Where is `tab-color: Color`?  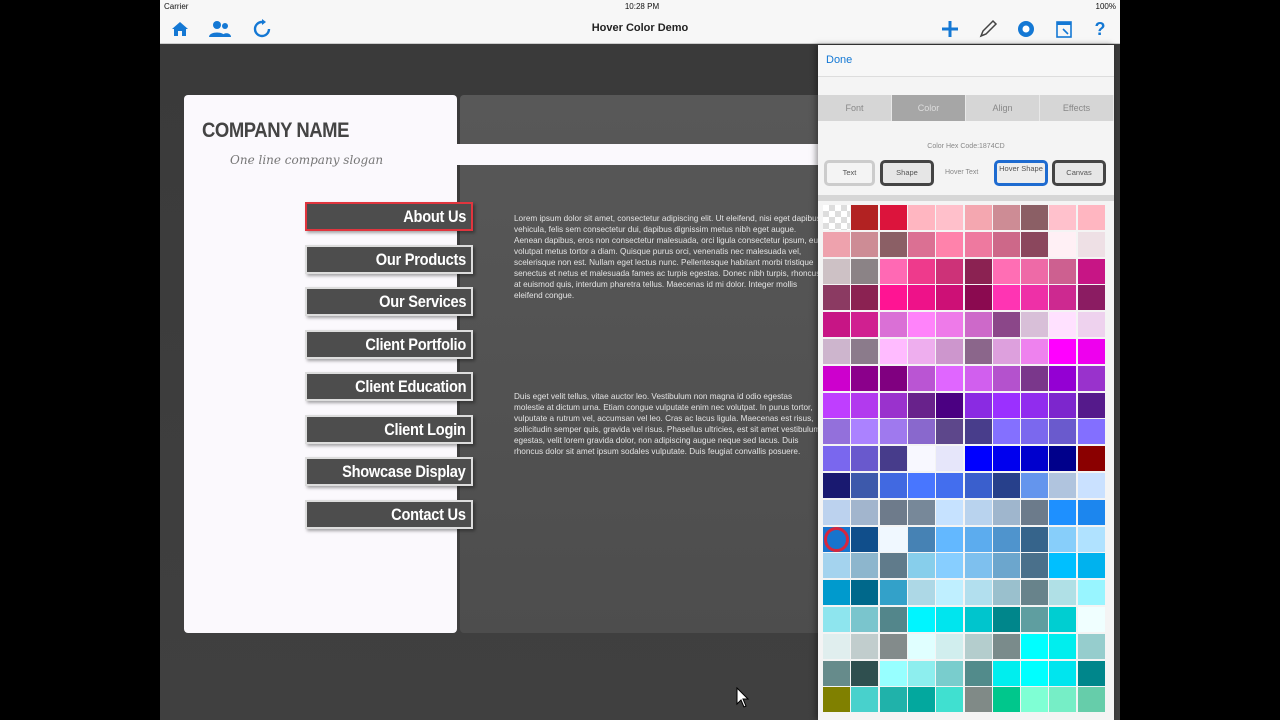
tab-color: Color is located at coordinates (929, 108).